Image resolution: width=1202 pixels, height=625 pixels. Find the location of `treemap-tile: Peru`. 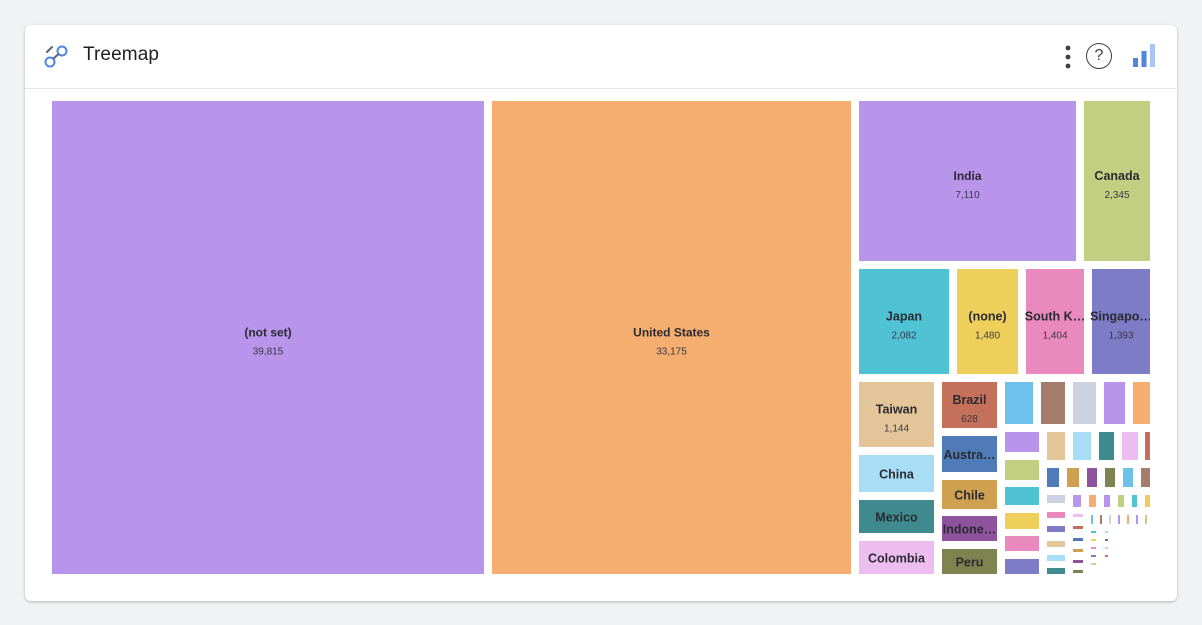

treemap-tile: Peru is located at coordinates (969, 561).